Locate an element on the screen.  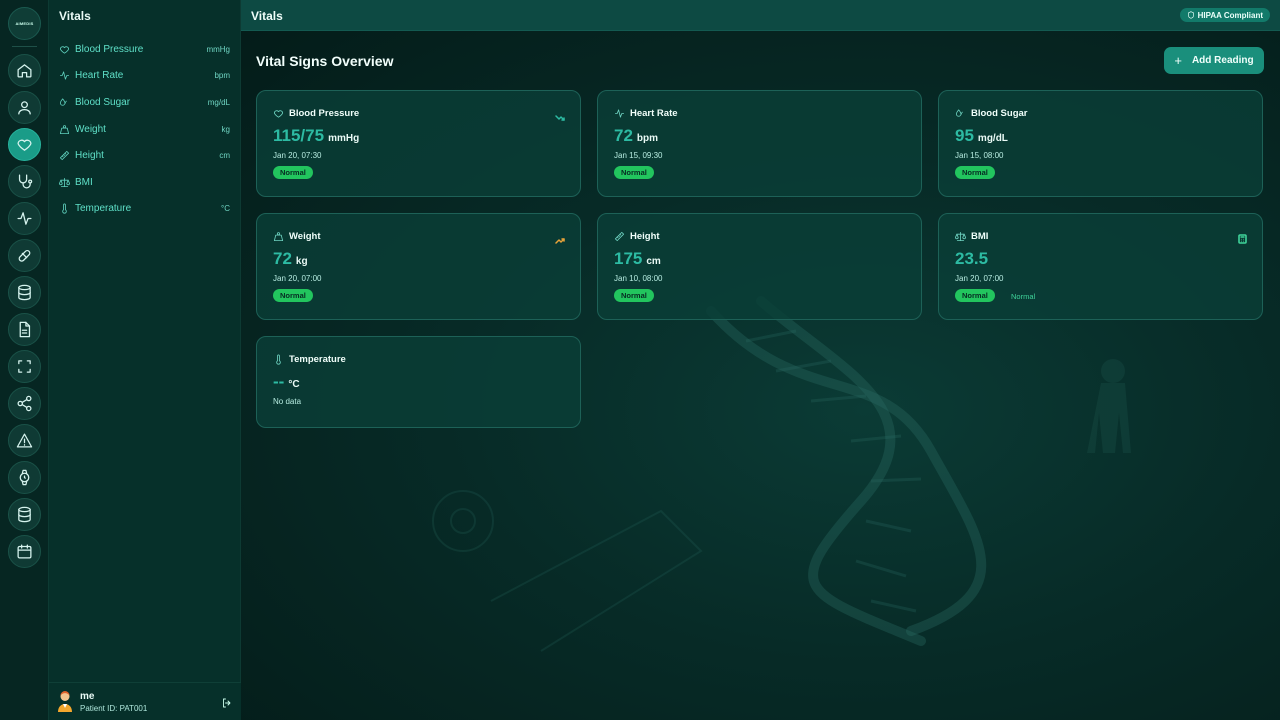
nav-share is located at coordinates (24, 403).